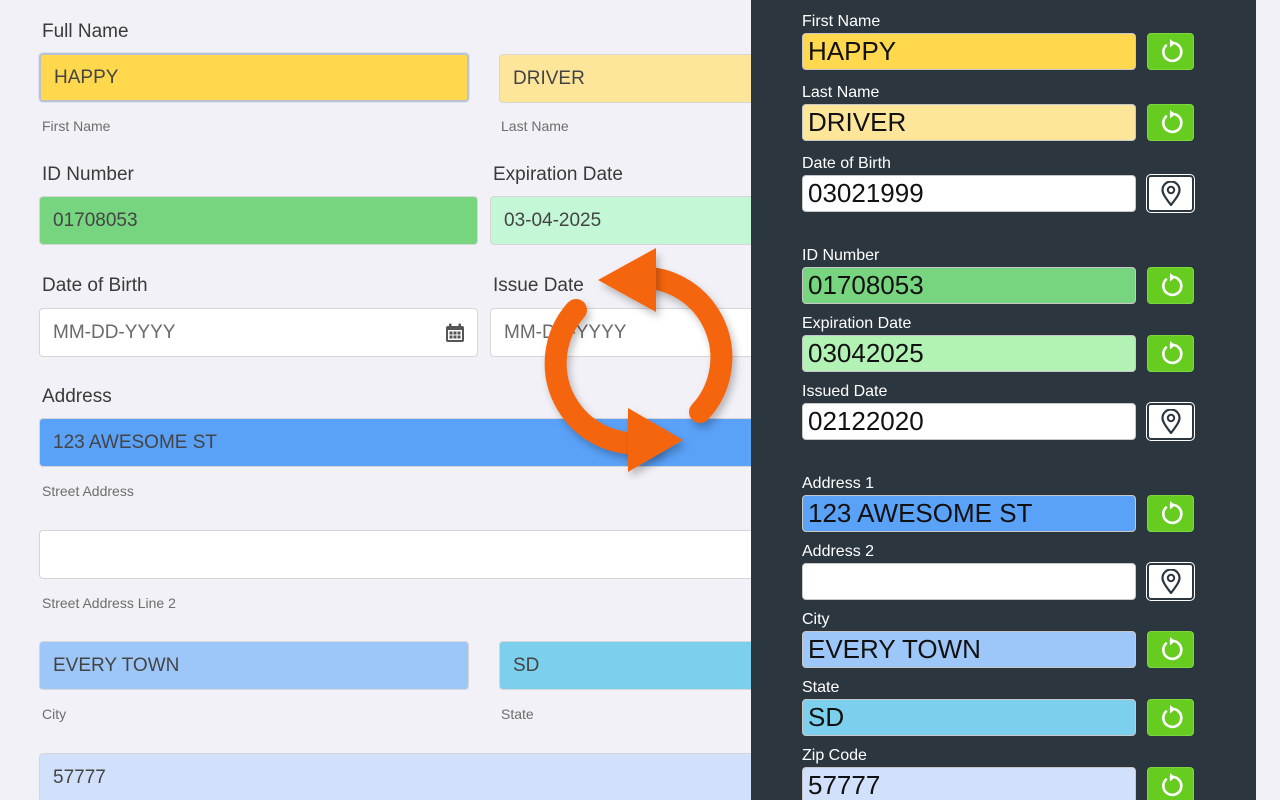 Image resolution: width=1280 pixels, height=800 pixels. Describe the element at coordinates (969, 193) in the screenshot. I see `panel-input-date-of-birth: 03021999` at that location.